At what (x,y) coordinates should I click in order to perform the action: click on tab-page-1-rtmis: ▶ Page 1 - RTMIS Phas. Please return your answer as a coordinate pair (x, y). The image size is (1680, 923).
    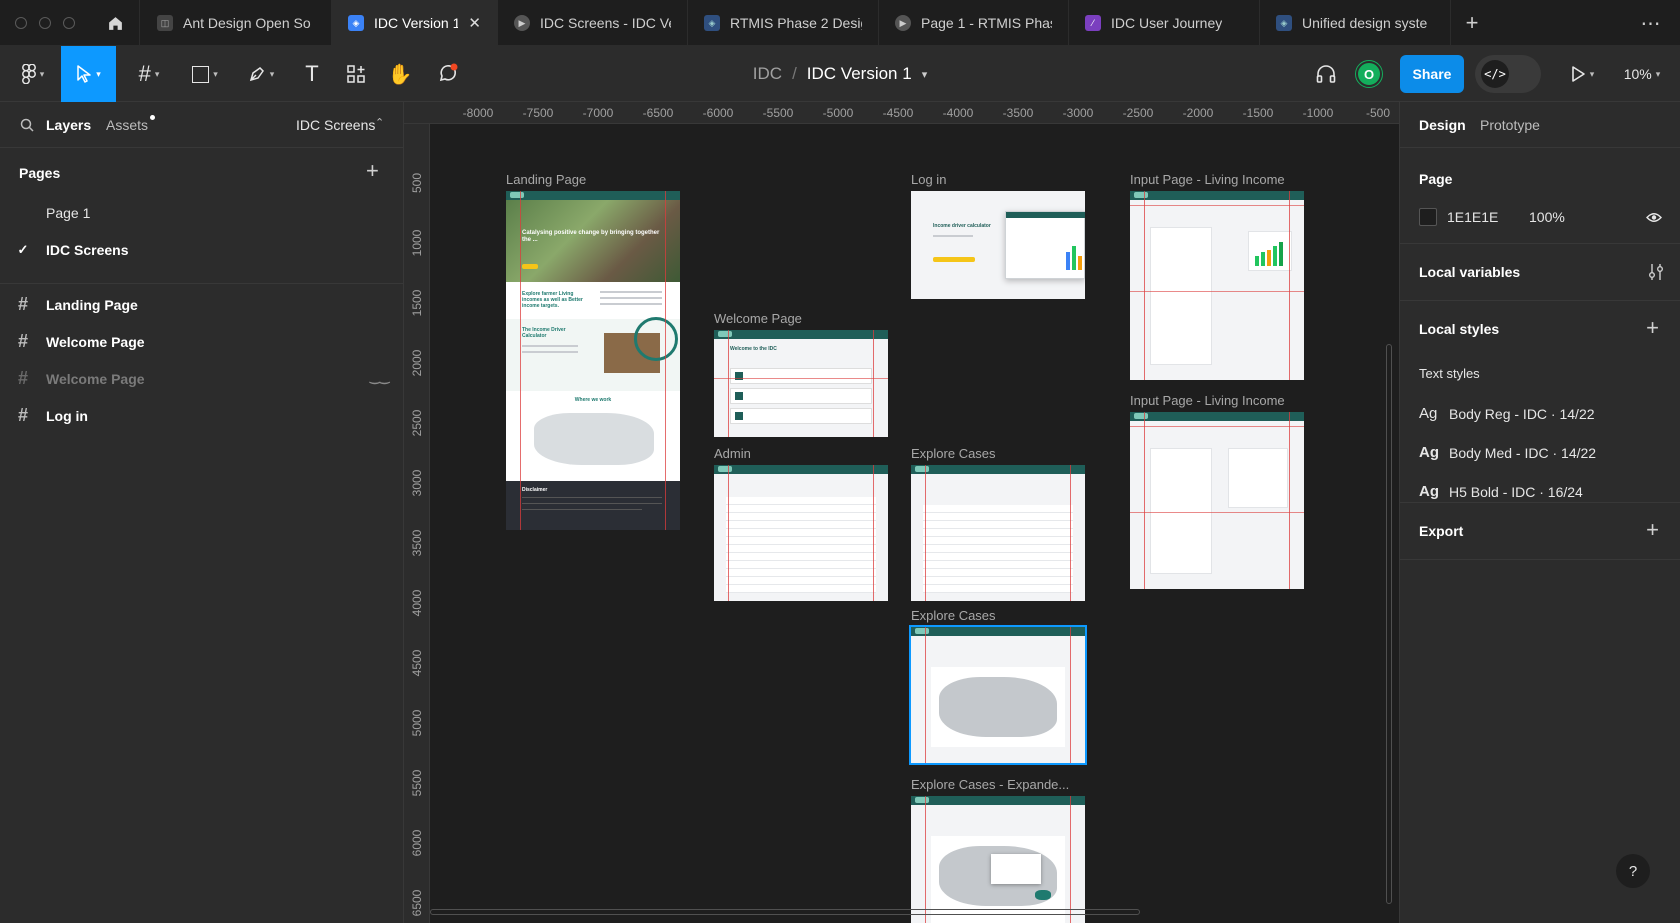
    Looking at the image, I should click on (974, 23).